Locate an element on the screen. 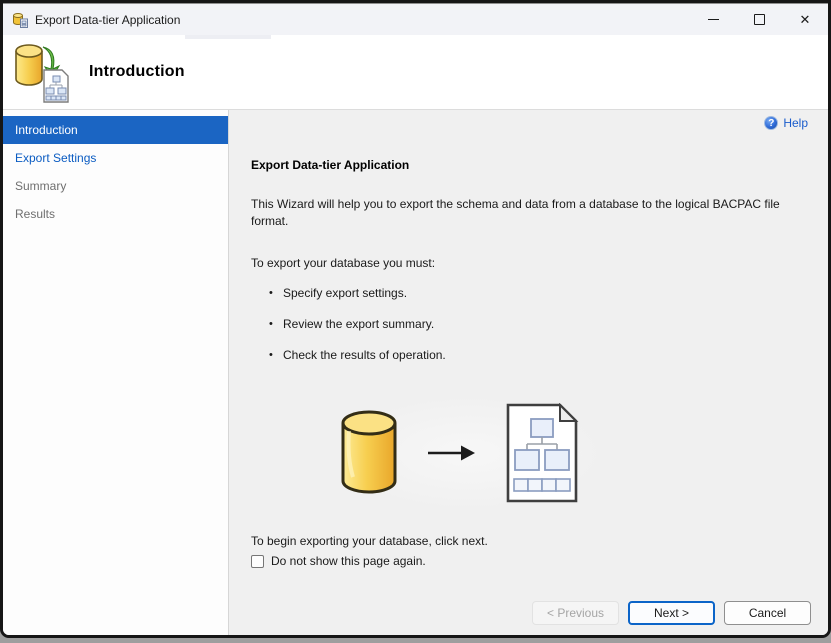 This screenshot has height=643, width=831. bullet-text: Specify export settings. is located at coordinates (345, 293).